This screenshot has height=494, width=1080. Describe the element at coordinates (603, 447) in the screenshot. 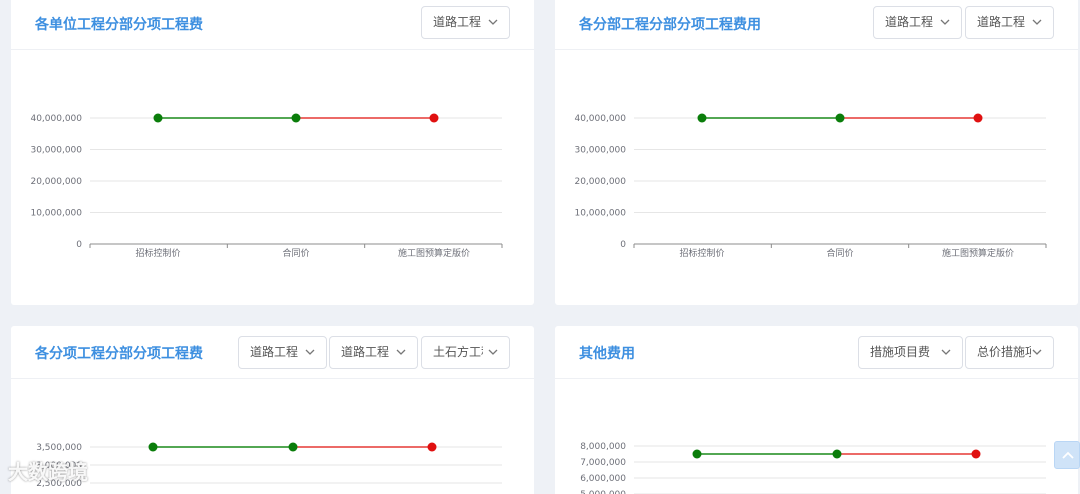

I see `y-tick-label: 8,000,000` at that location.